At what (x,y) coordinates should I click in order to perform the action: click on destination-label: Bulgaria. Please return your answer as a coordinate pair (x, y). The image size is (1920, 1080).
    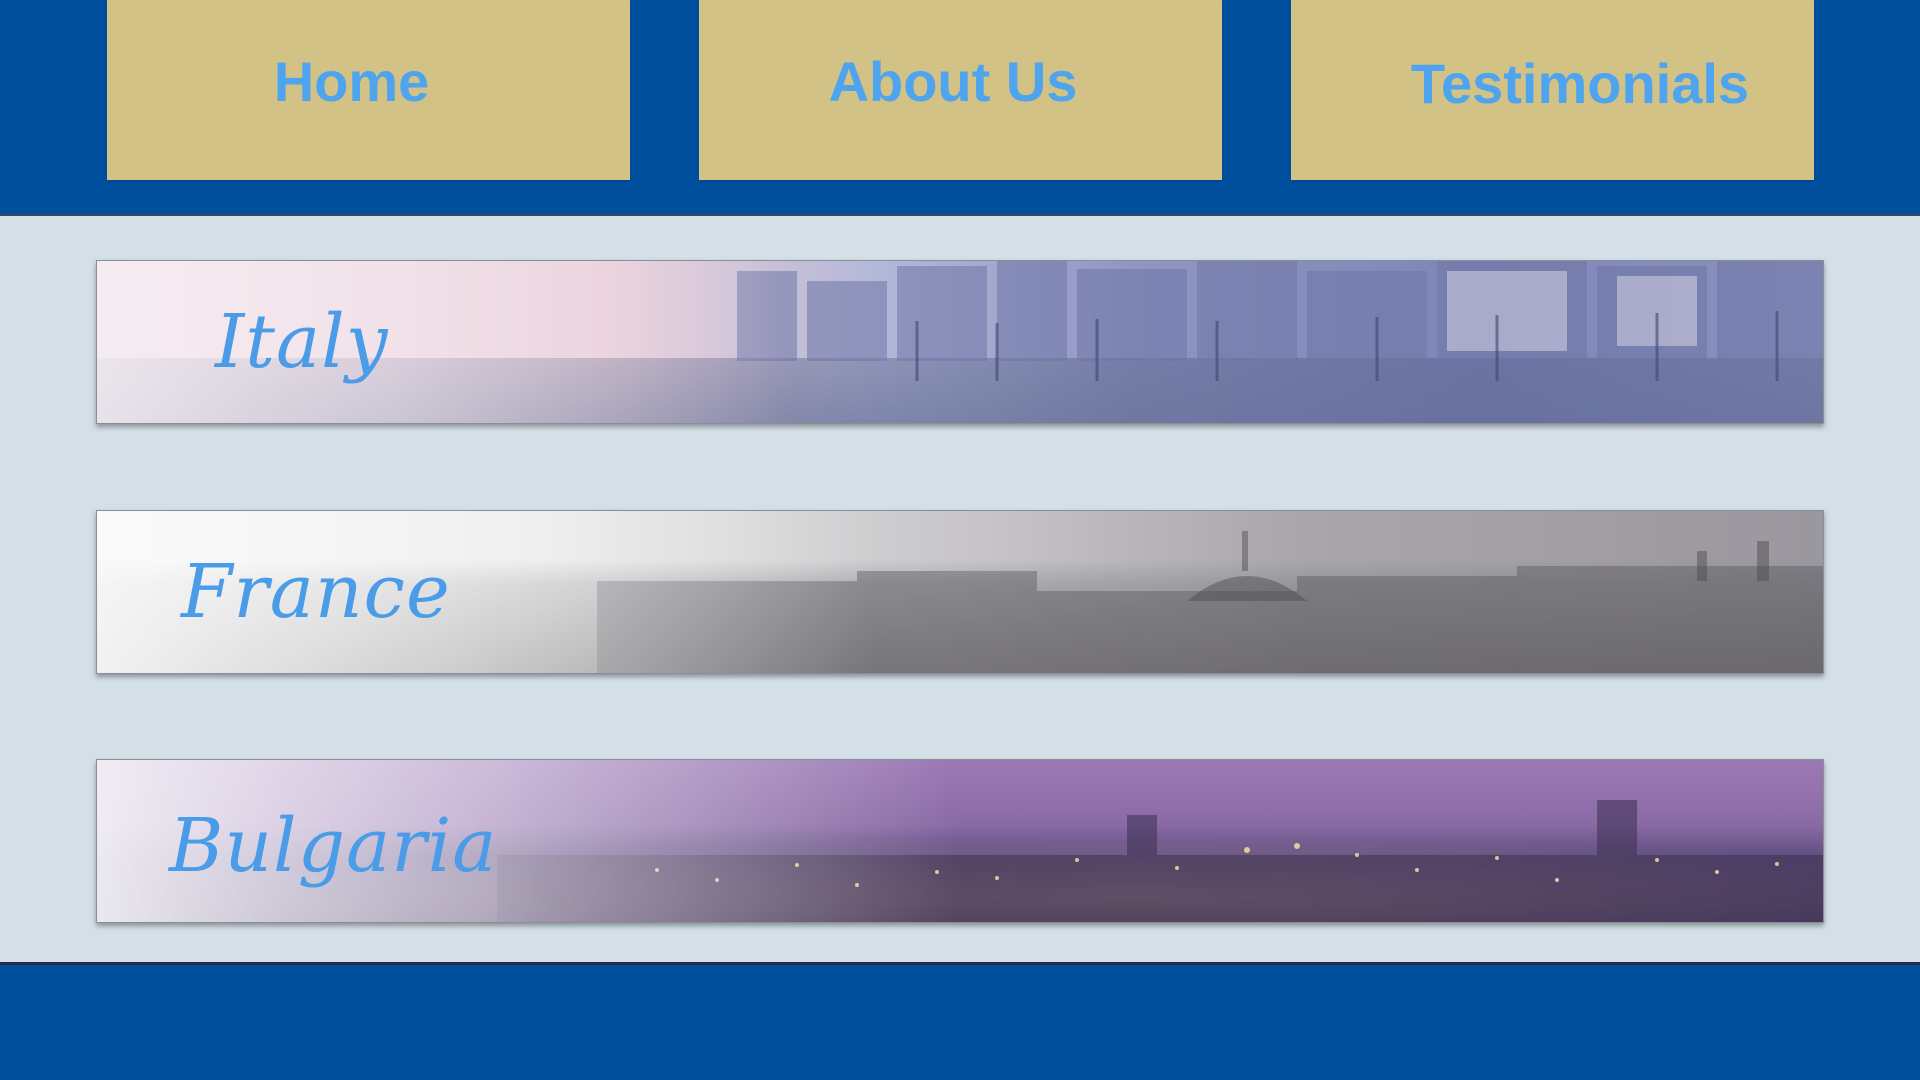
    Looking at the image, I should click on (333, 846).